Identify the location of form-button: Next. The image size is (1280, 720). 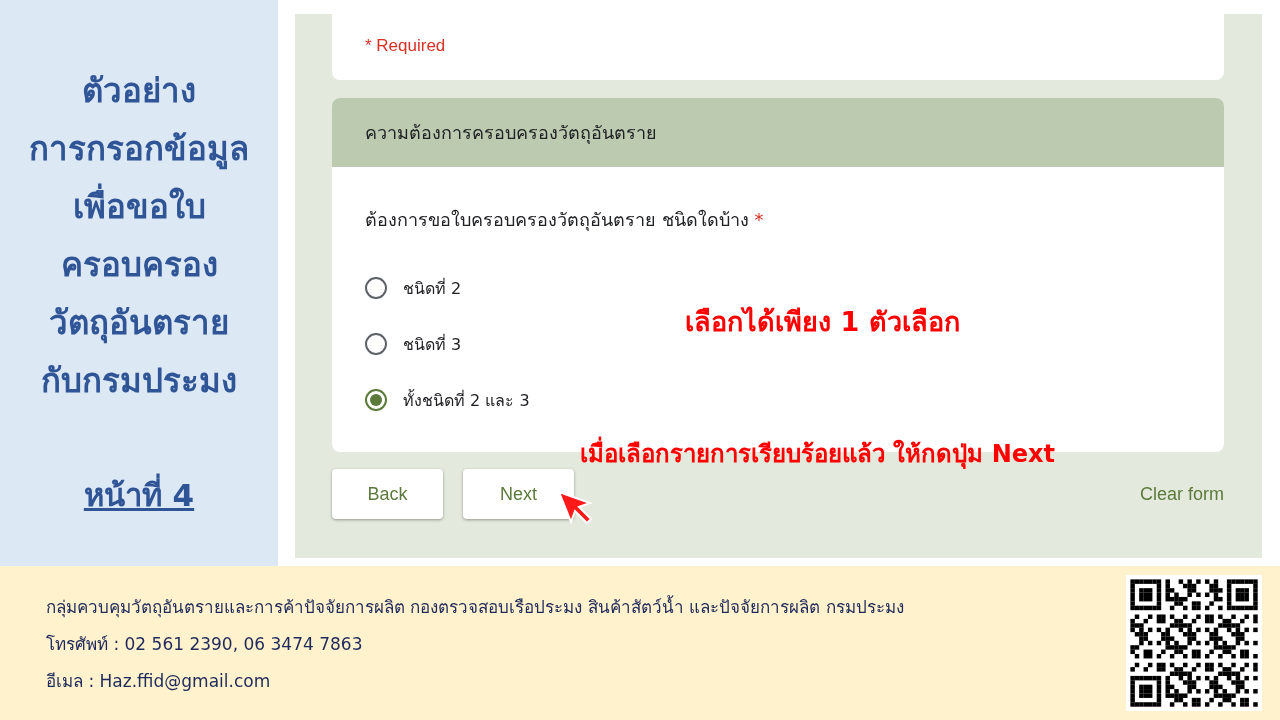
(518, 494).